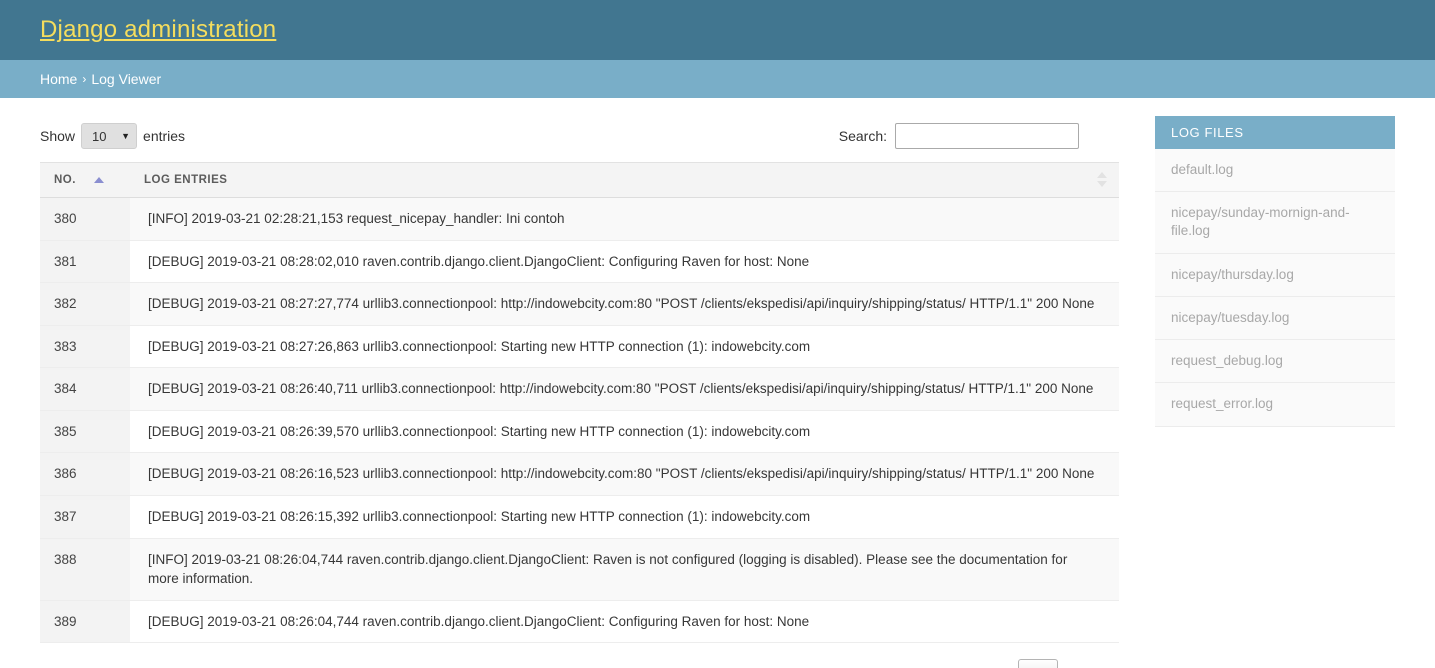 This screenshot has height=668, width=1435. Describe the element at coordinates (186, 180) in the screenshot. I see `column-header-log-entries-label: LOG ENTRIES` at that location.